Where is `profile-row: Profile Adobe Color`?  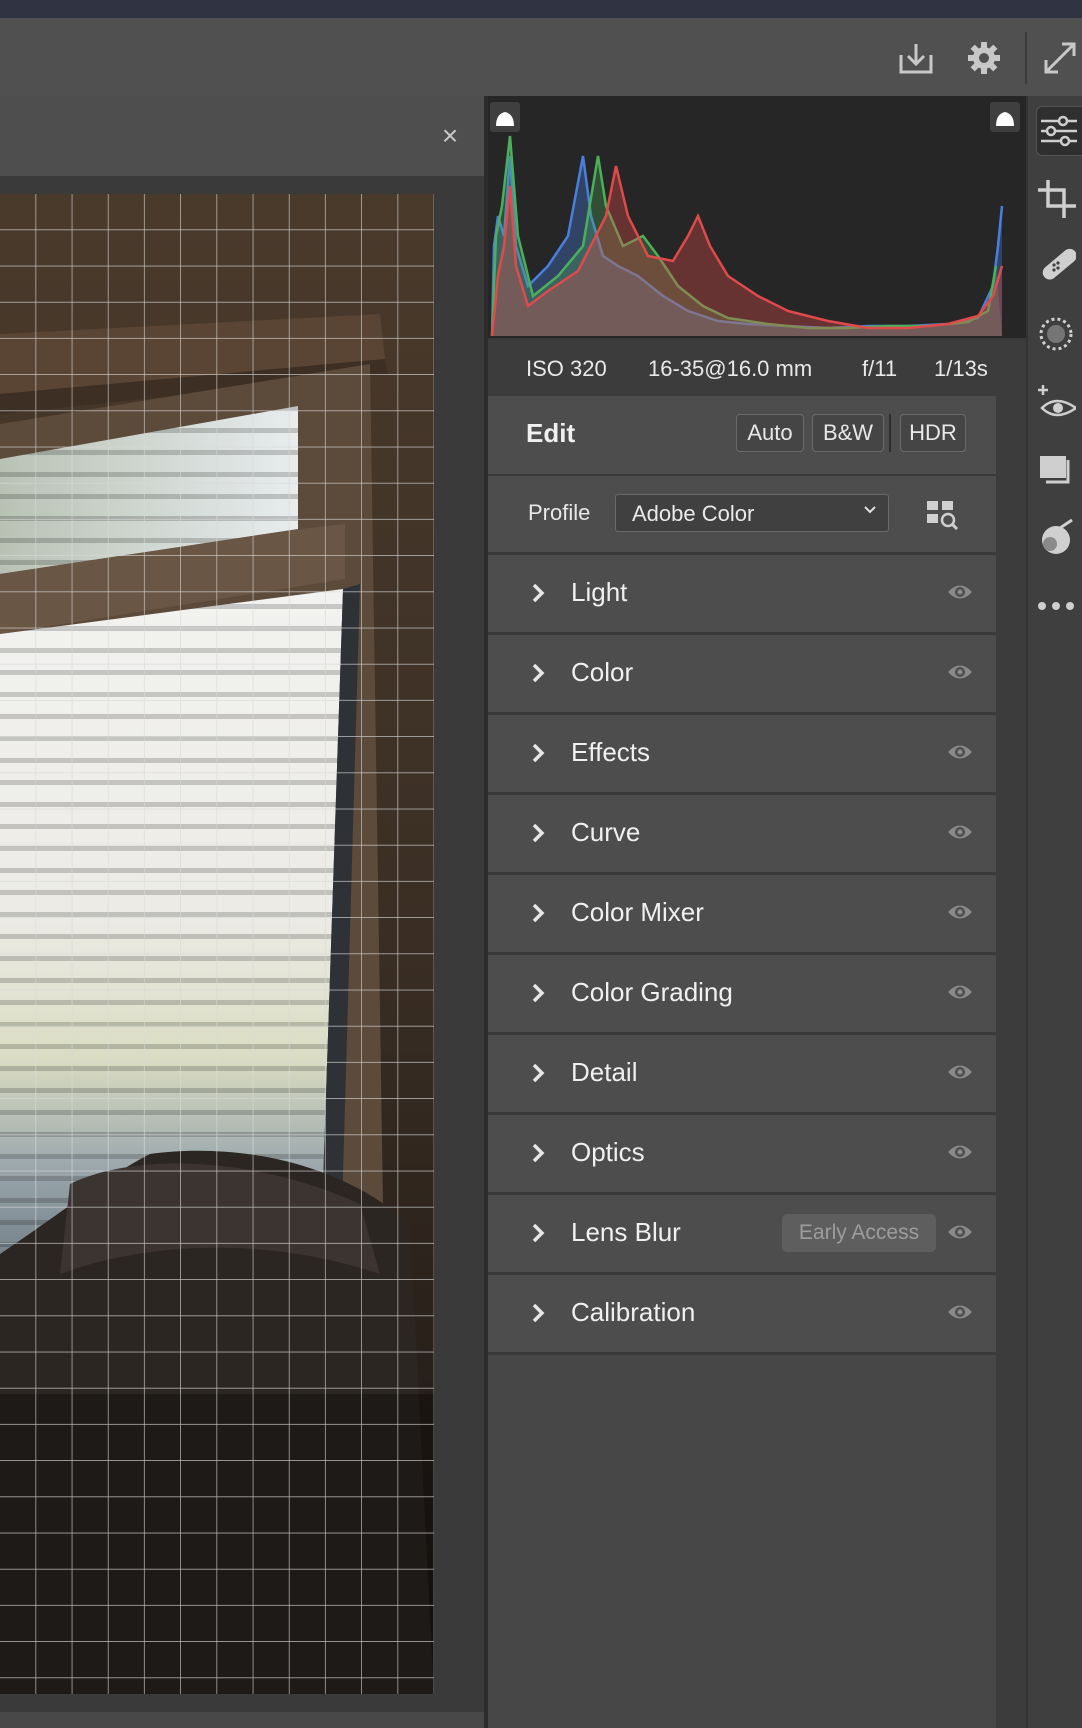
profile-row: Profile Adobe Color is located at coordinates (742, 515).